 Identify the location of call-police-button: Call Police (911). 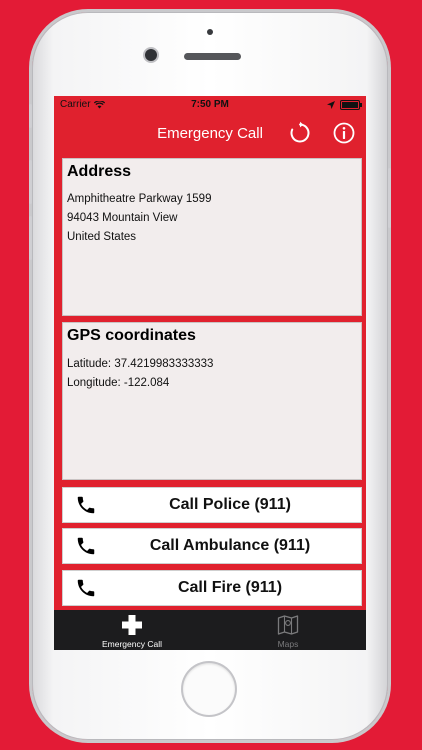
(212, 505).